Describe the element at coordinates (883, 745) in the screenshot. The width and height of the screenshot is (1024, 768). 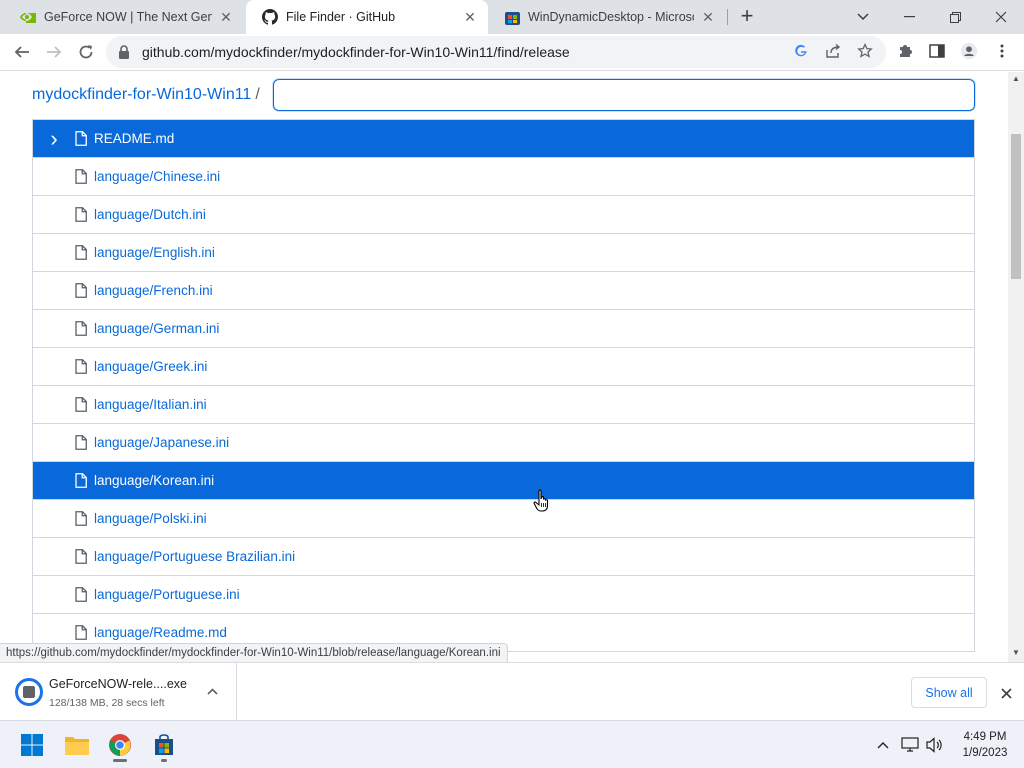
I see `show-hidden-icons-chevron-icon` at that location.